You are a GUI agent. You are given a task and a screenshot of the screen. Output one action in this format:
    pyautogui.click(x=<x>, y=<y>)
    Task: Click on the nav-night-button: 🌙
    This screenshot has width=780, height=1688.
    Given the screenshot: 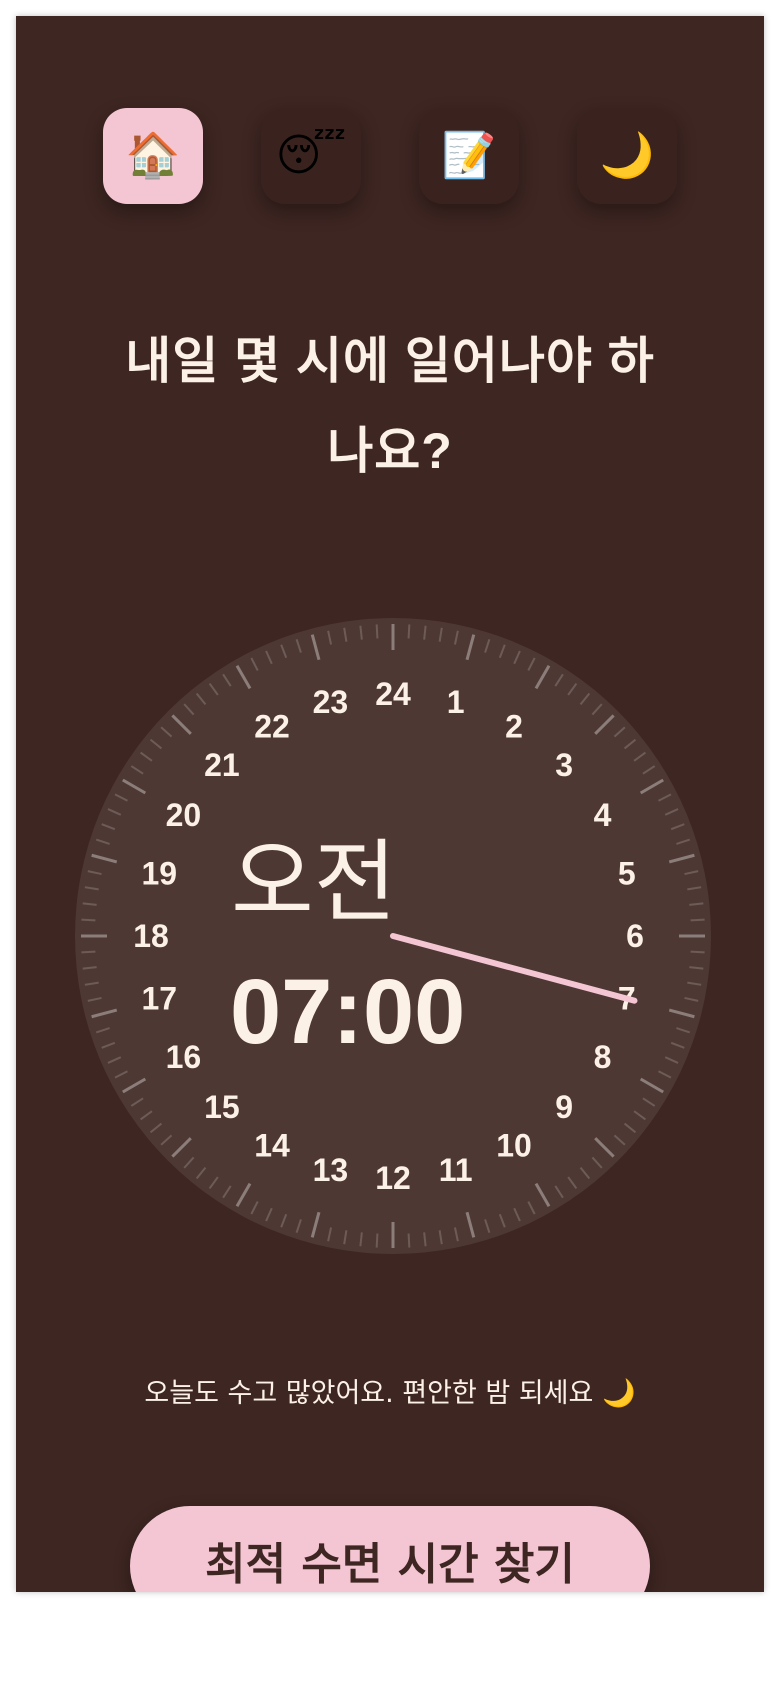 What is the action you would take?
    pyautogui.click(x=627, y=156)
    